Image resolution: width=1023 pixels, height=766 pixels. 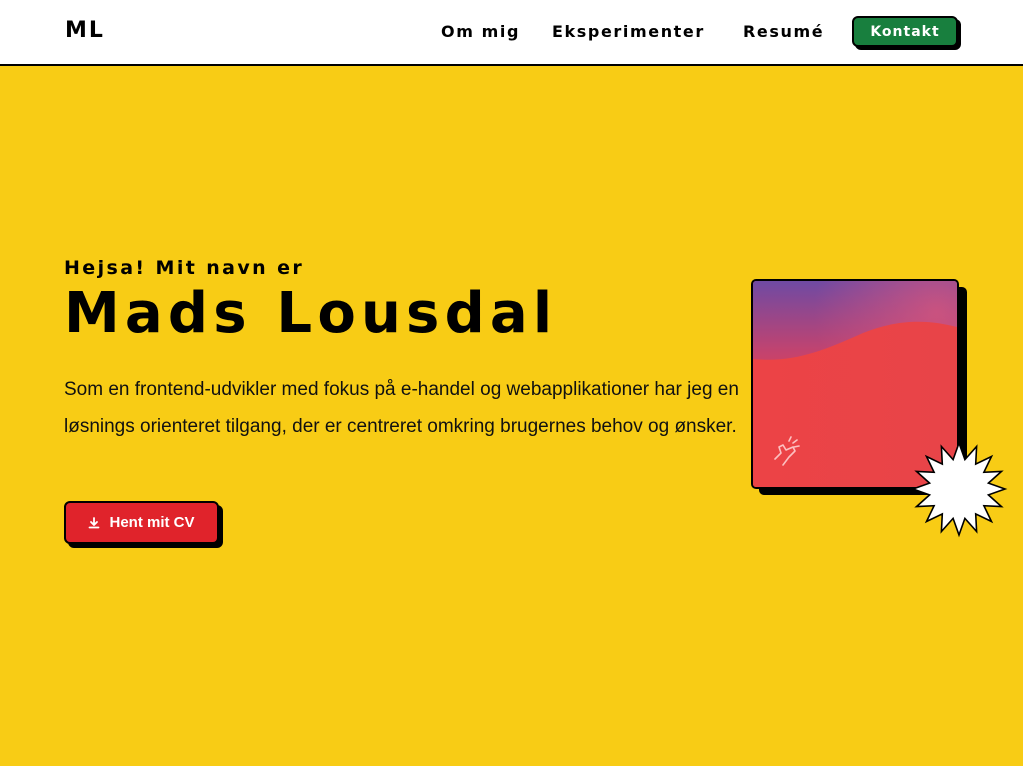 I want to click on hero-greeting: Hejsa! Mit navn er, so click(x=184, y=268).